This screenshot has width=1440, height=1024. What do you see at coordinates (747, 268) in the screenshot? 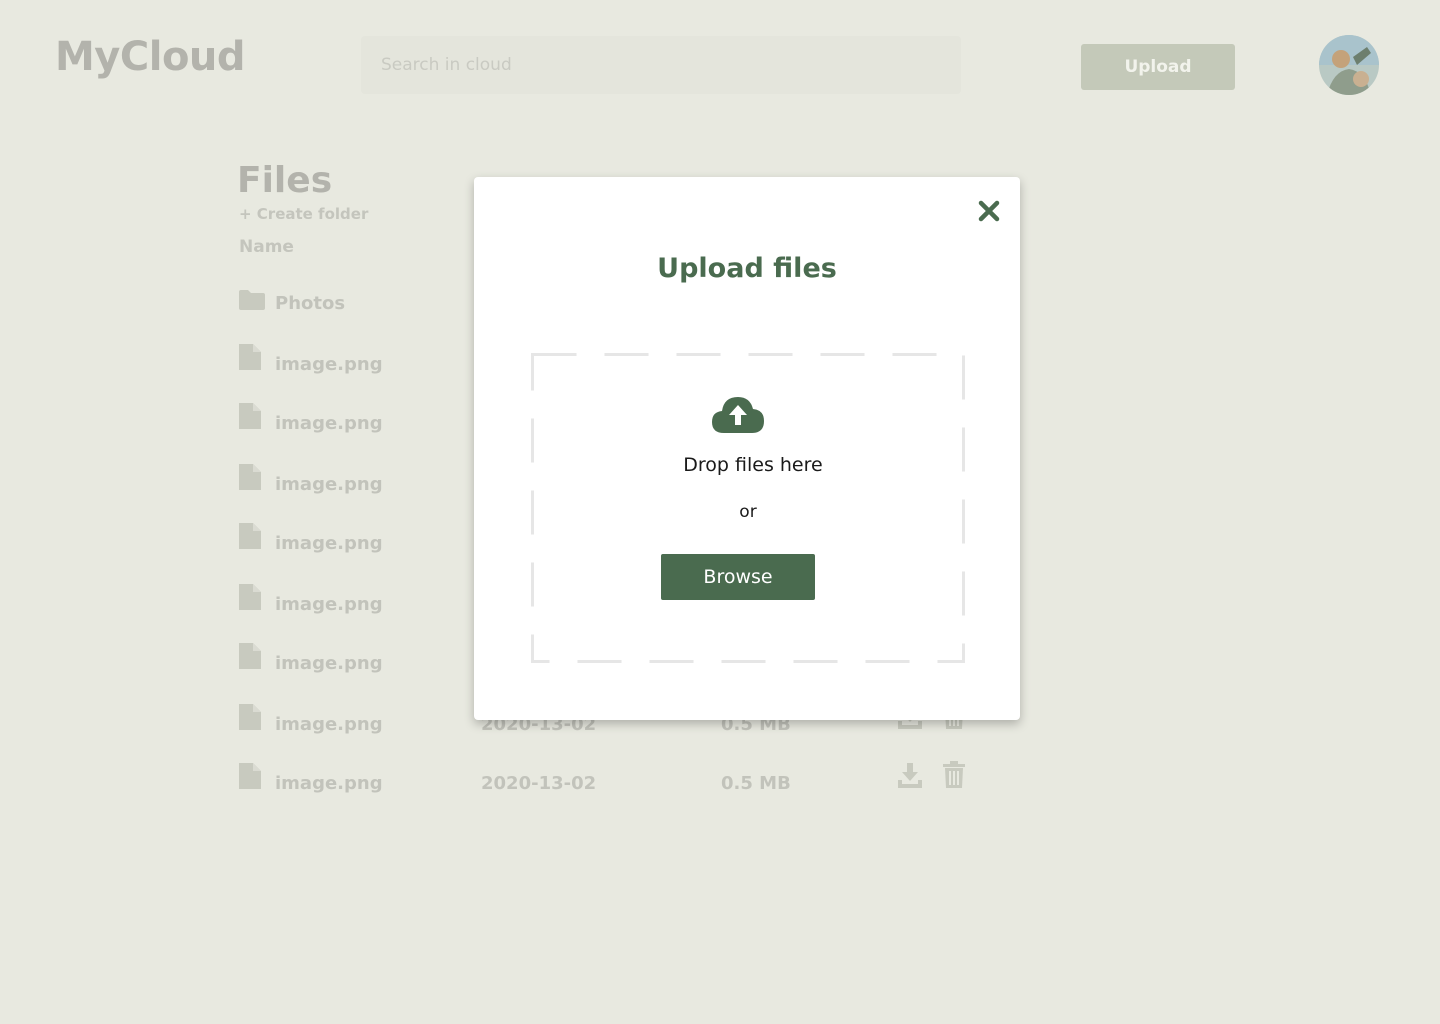
I see `modal-title: Upload files` at bounding box center [747, 268].